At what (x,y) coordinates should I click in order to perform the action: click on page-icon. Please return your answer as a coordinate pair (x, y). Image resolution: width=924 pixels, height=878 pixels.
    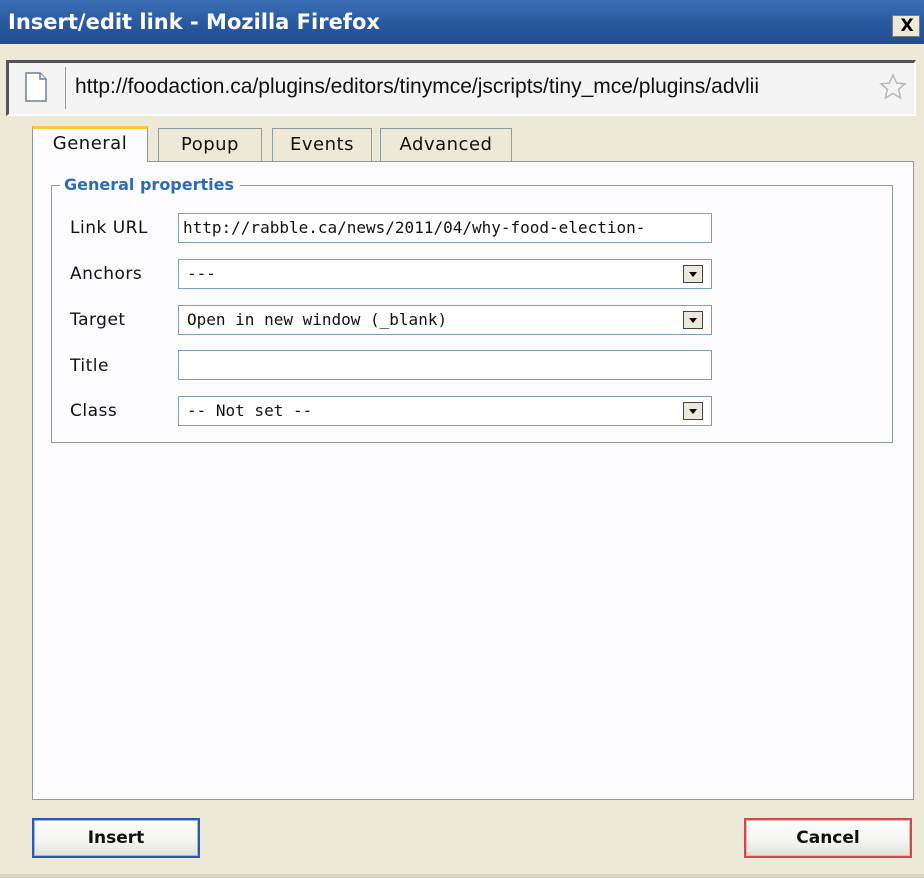
    Looking at the image, I should click on (36, 87).